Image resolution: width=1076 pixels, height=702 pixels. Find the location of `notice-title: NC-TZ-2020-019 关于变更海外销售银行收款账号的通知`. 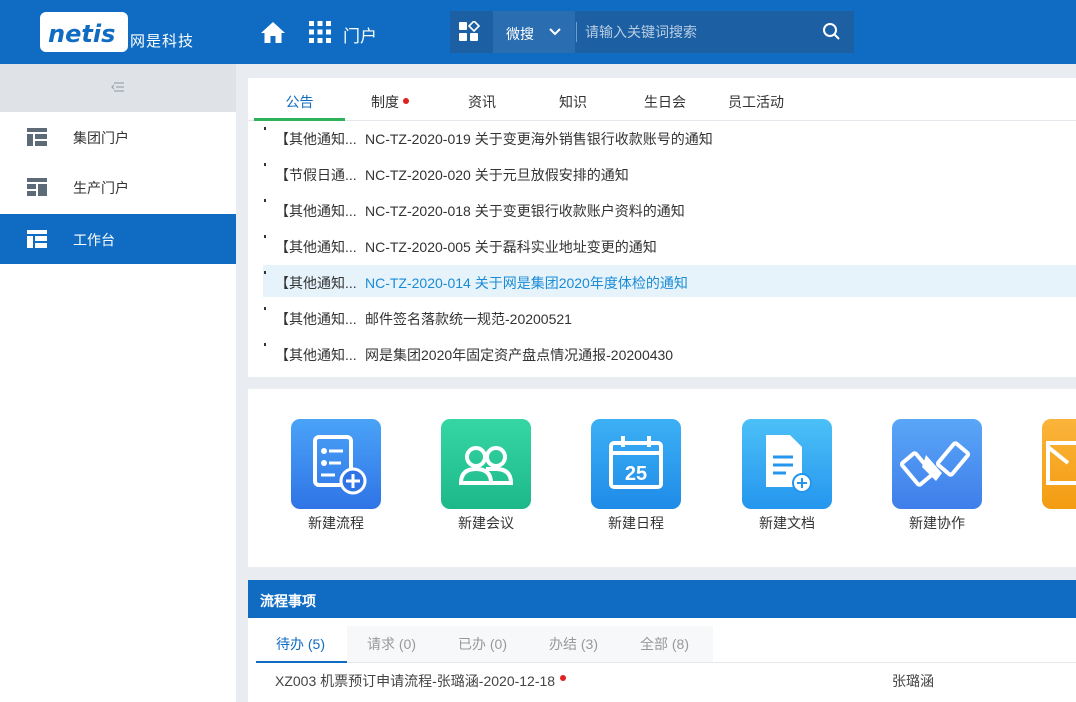

notice-title: NC-TZ-2020-019 关于变更海外销售银行收款账号的通知 is located at coordinates (539, 139).